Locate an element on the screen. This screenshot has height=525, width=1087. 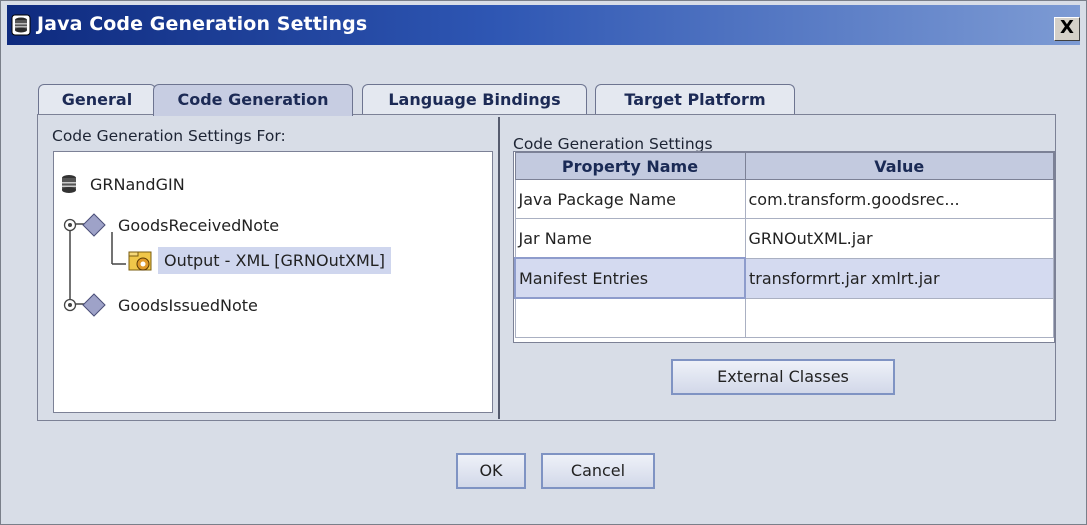
tree-item-output-xml: Output - XML [GRNOutXML] is located at coordinates (259, 260).